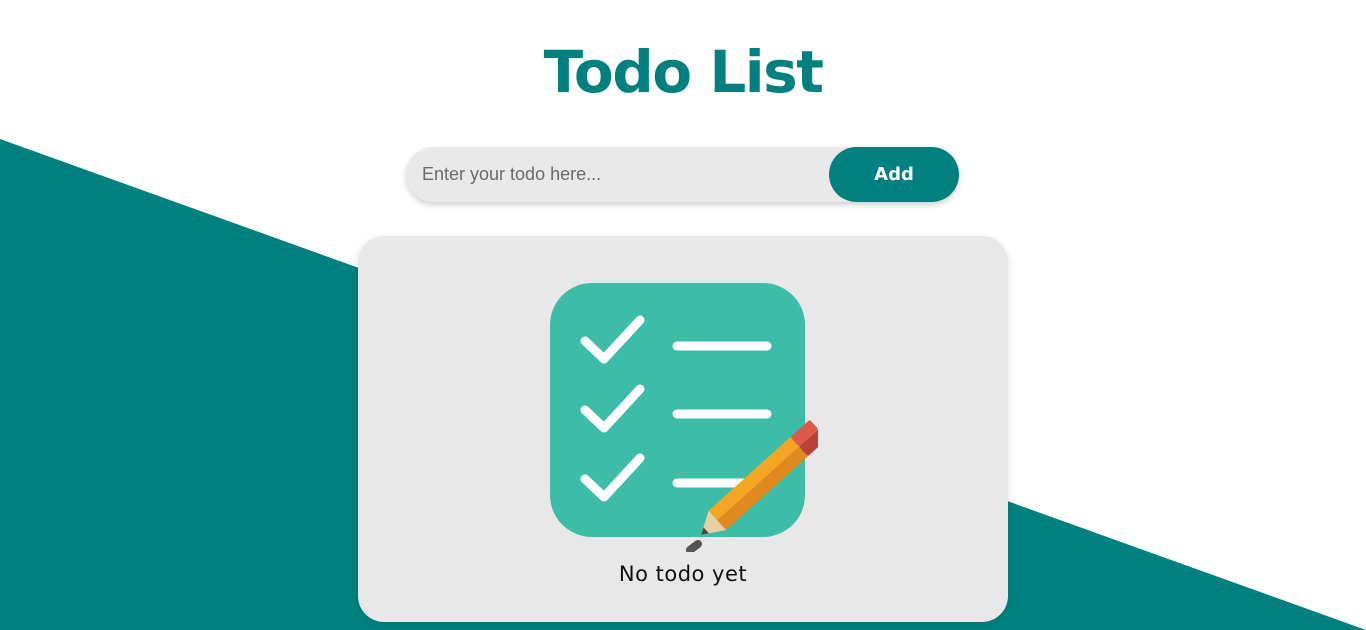  I want to click on empty-state-text: No todo yet, so click(683, 574).